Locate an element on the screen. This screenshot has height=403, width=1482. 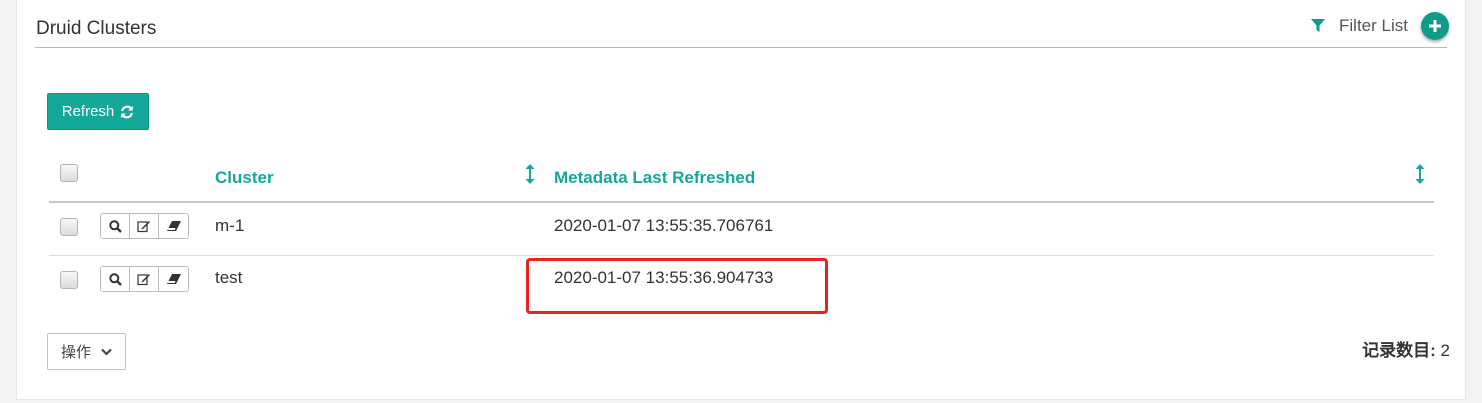
add-cluster-button is located at coordinates (1435, 26).